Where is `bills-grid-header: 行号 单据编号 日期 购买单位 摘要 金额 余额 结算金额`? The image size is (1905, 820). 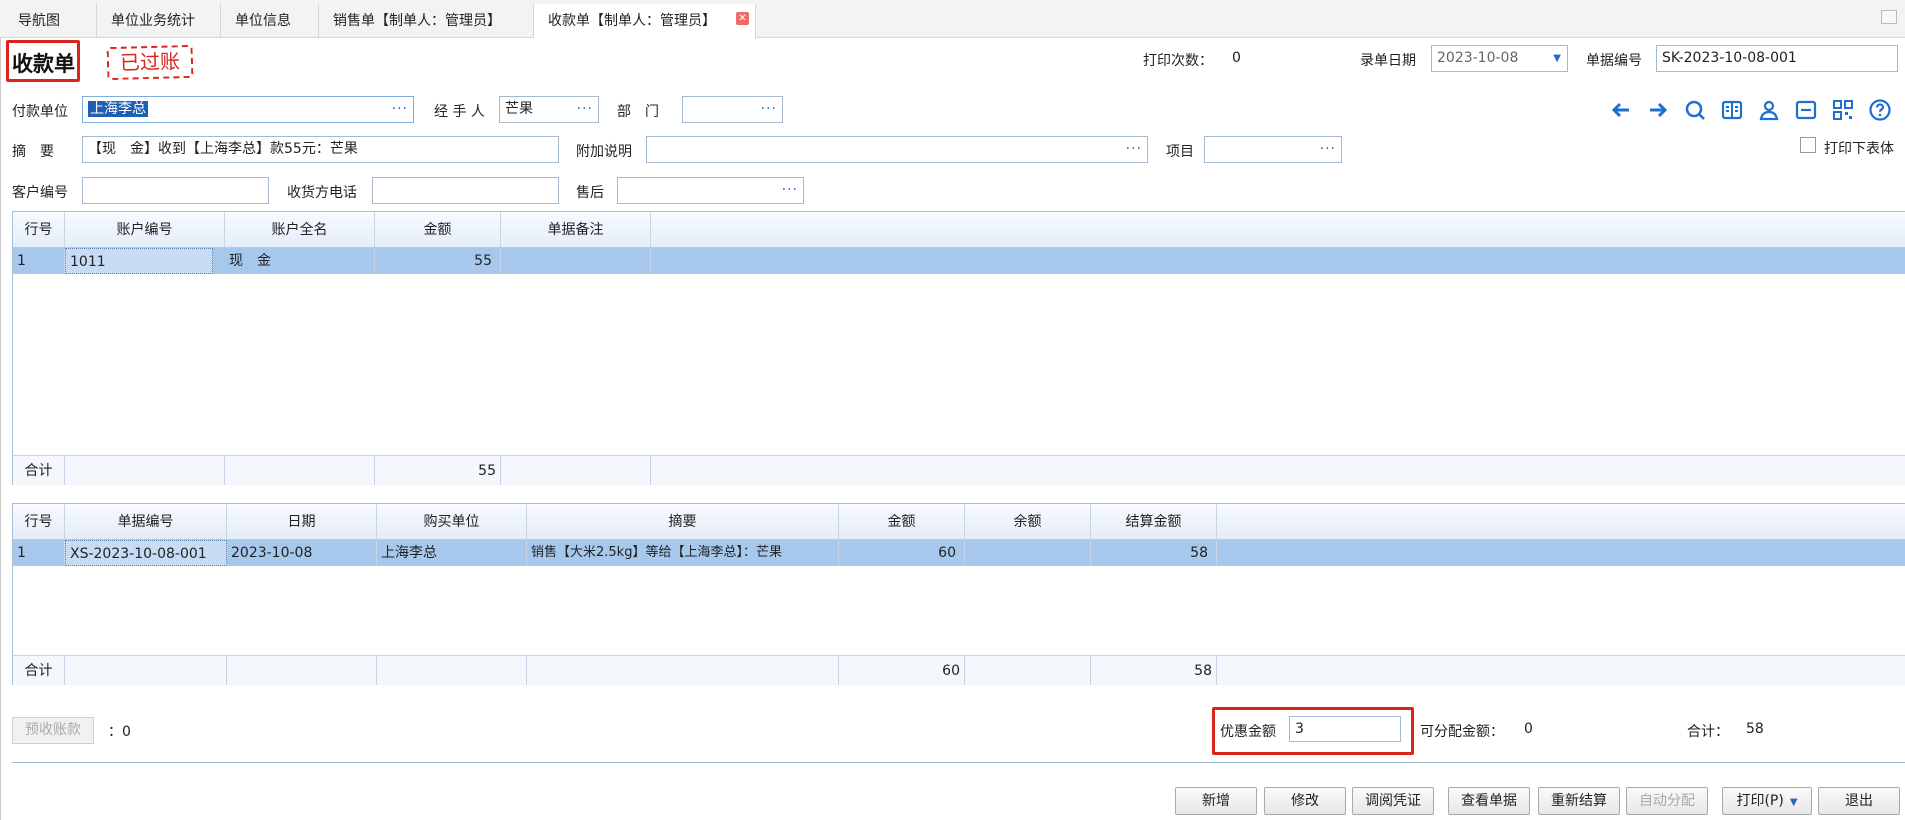
bills-grid-header: 行号 单据编号 日期 购买单位 摘要 金额 余额 结算金额 is located at coordinates (959, 522).